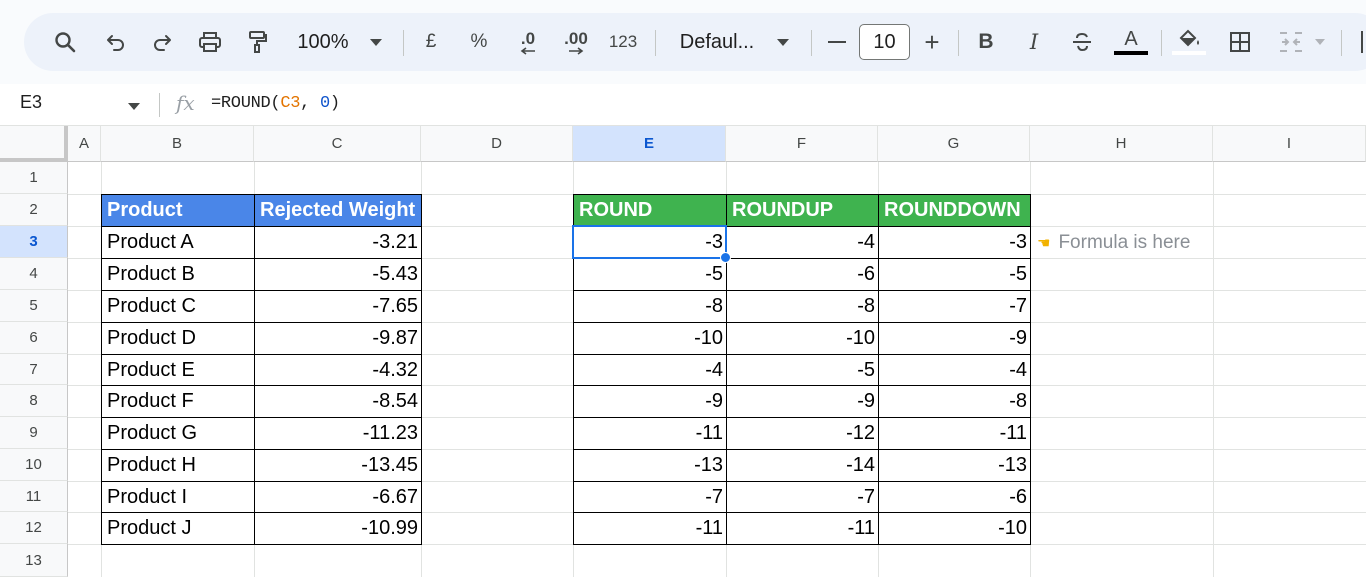 This screenshot has width=1366, height=577. I want to click on redo-icon, so click(162, 42).